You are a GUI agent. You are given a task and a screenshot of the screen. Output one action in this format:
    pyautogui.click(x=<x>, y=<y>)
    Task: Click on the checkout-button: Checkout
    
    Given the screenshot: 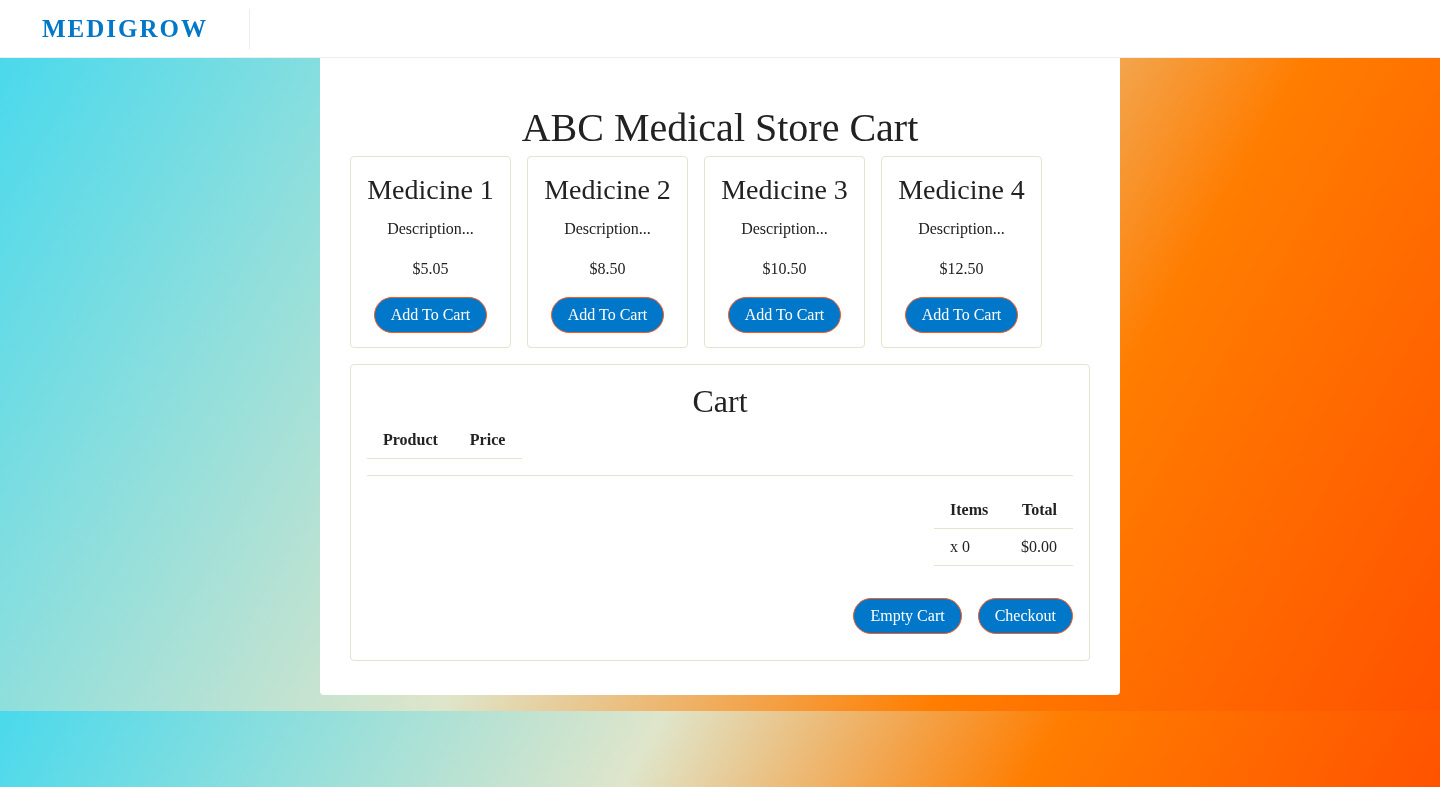 What is the action you would take?
    pyautogui.click(x=1025, y=616)
    